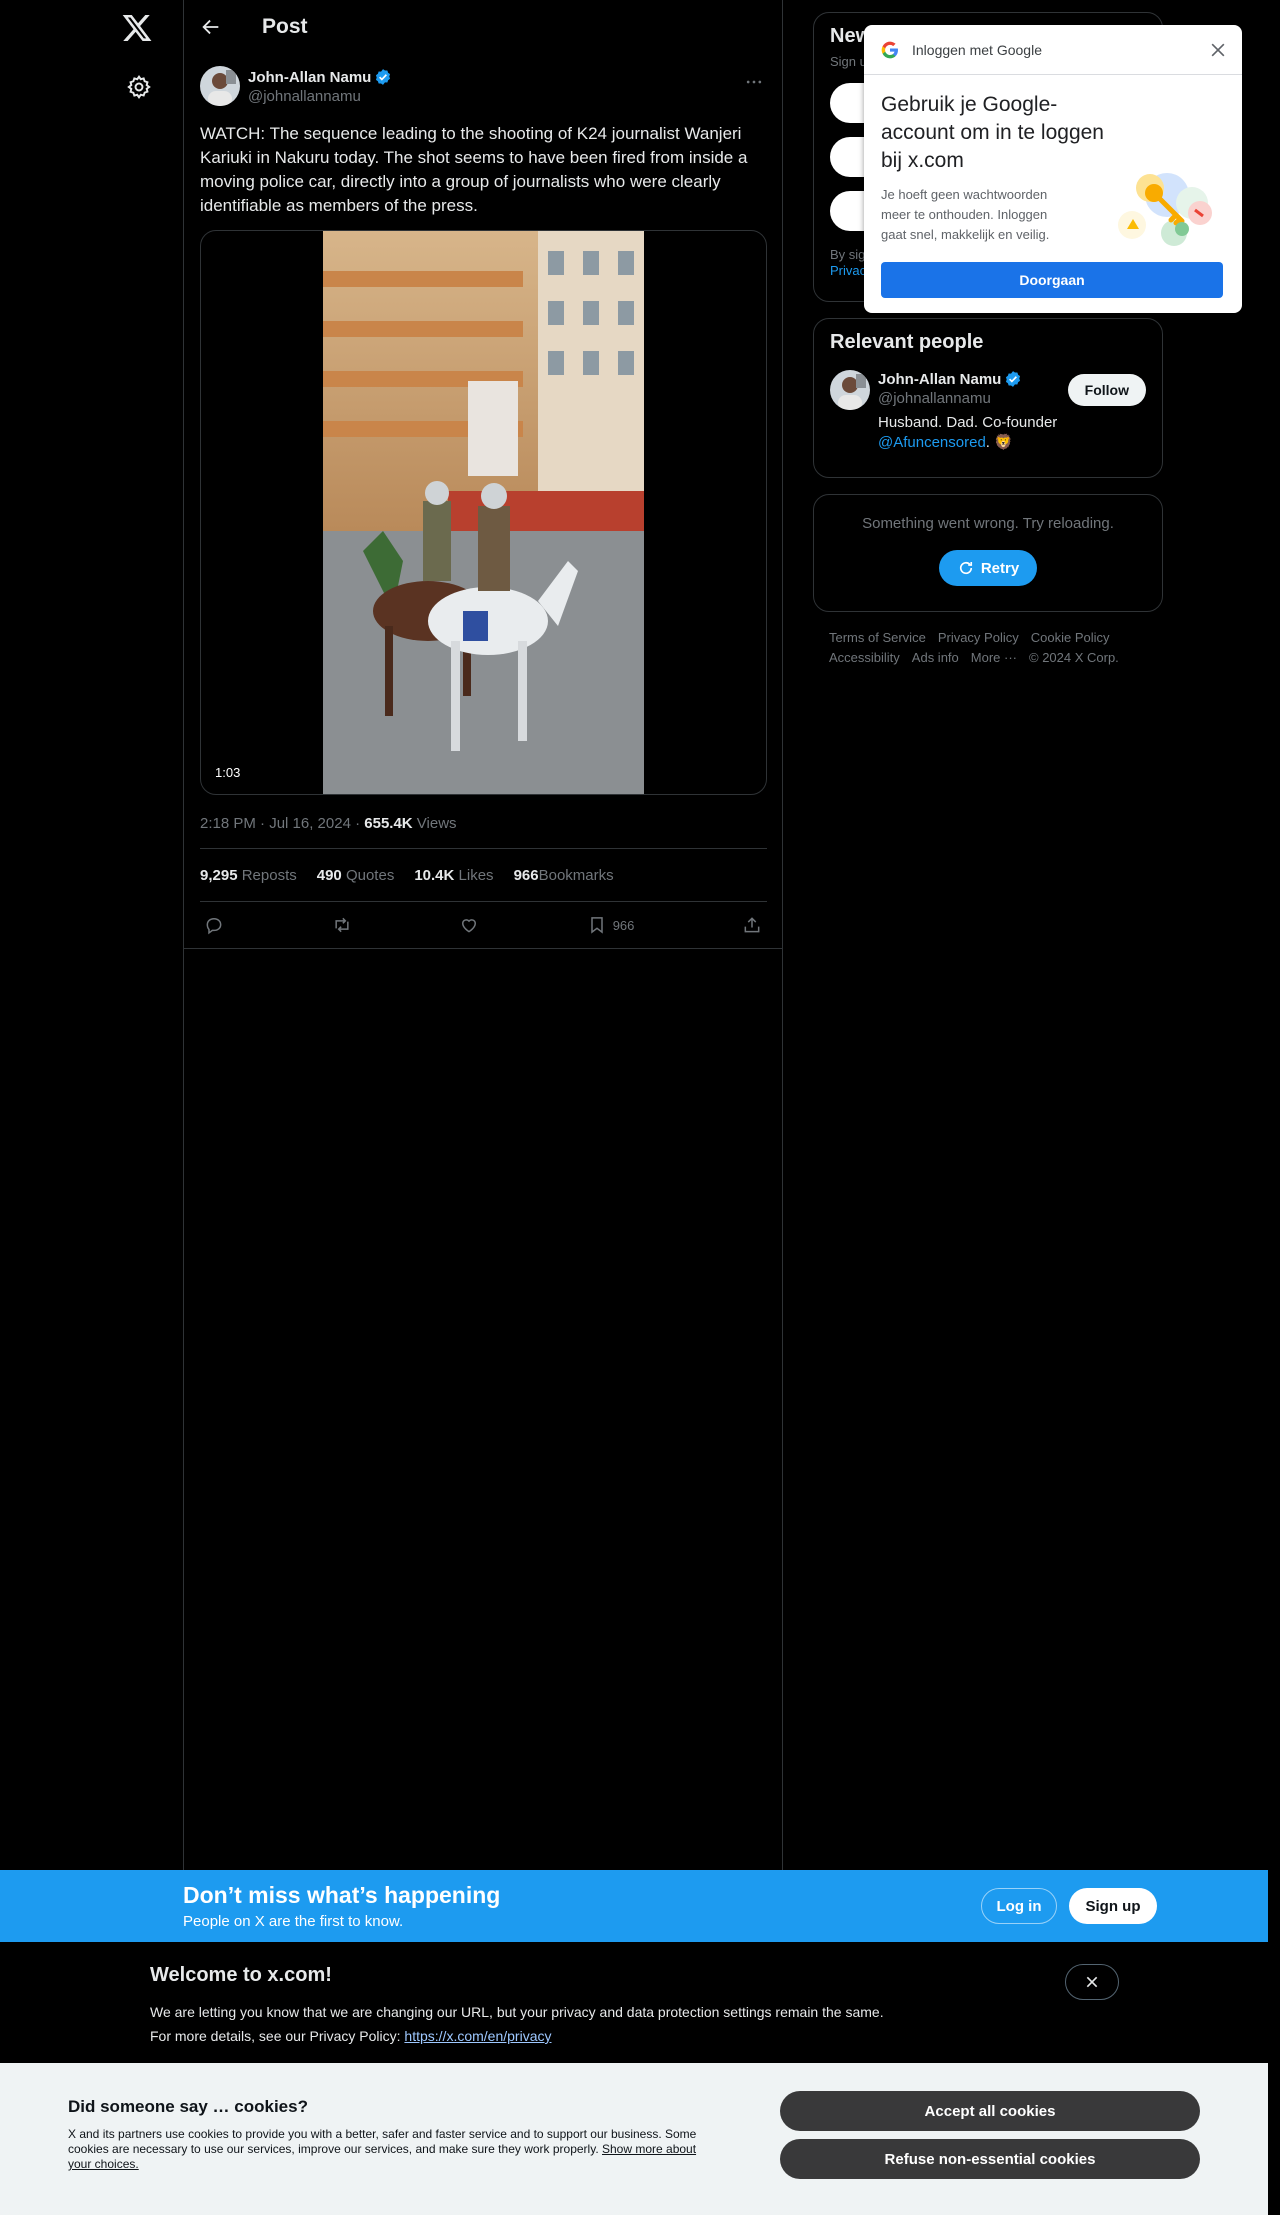 The image size is (1280, 2215). Describe the element at coordinates (939, 379) in the screenshot. I see `person-name: John-Allan Namu` at that location.